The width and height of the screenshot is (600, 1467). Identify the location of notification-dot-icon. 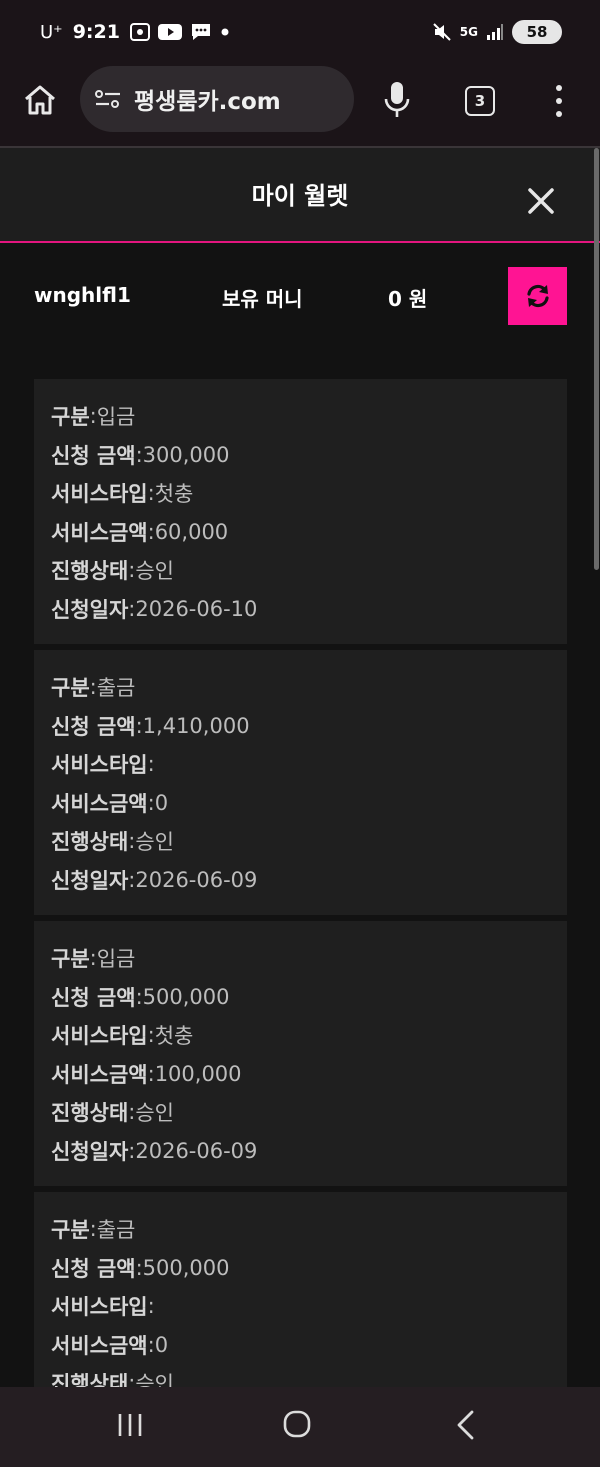
(225, 32).